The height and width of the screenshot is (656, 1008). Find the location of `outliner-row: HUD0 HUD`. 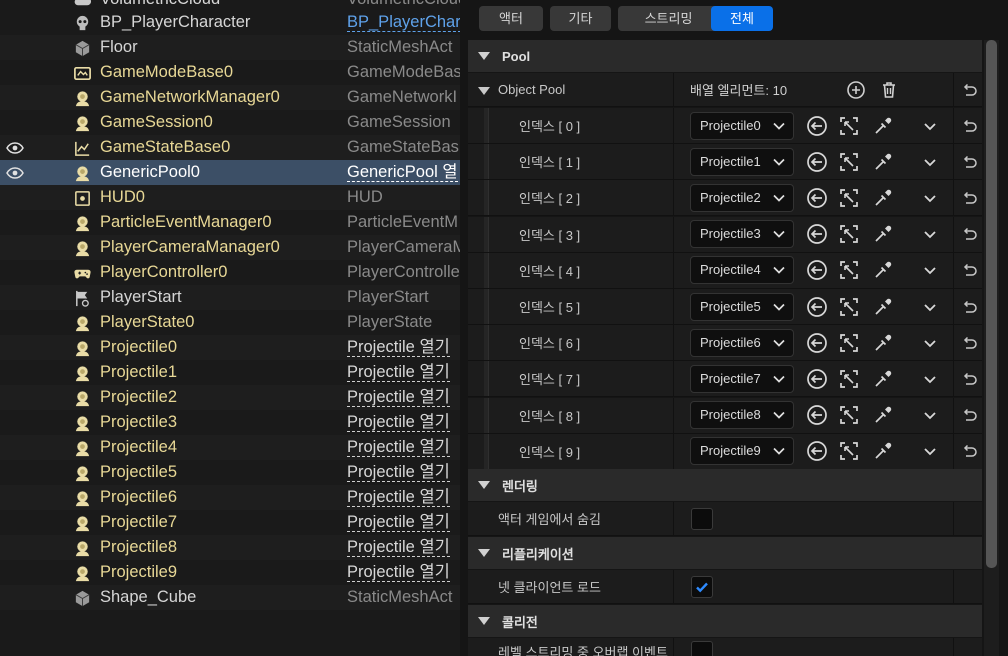

outliner-row: HUD0 HUD is located at coordinates (230, 197).